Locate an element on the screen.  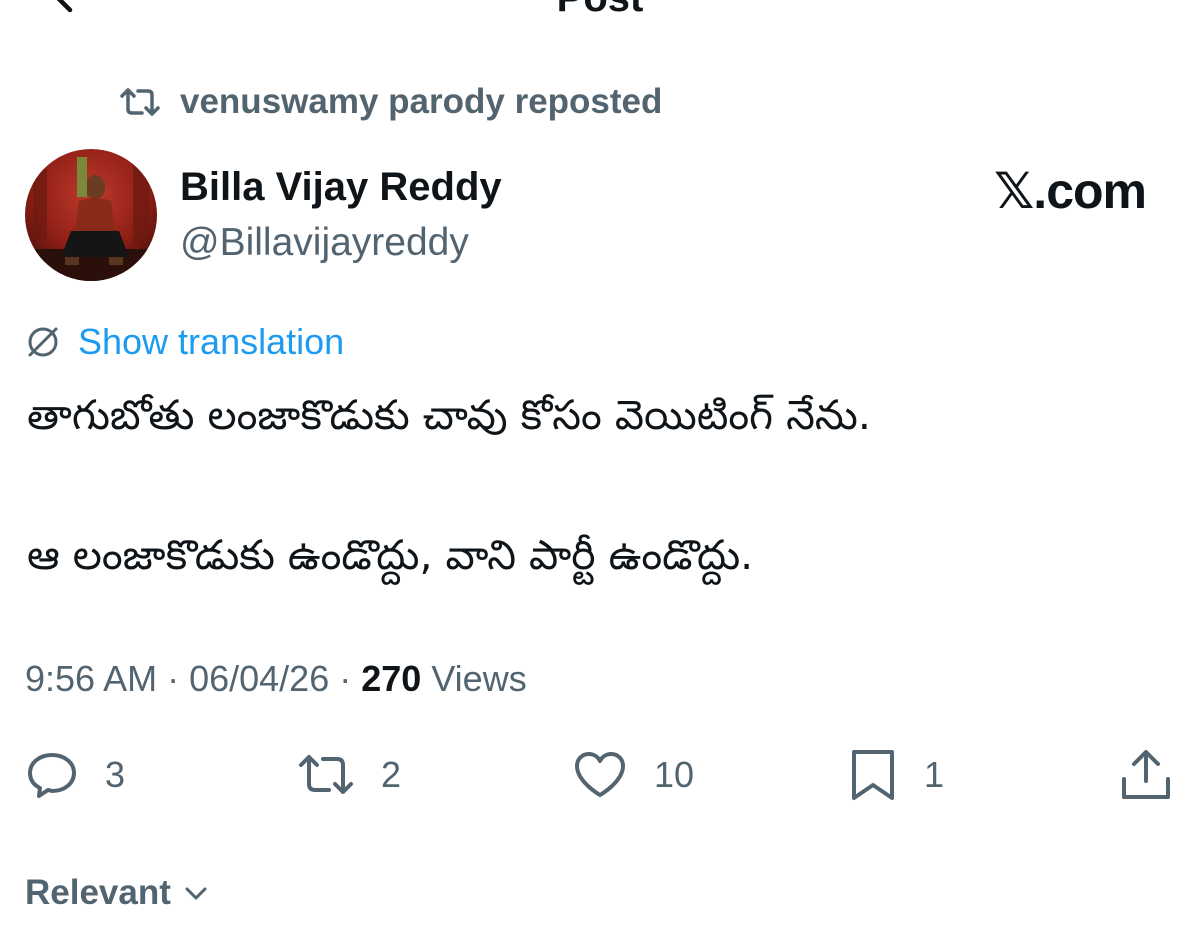
share-button is located at coordinates (1159, 775).